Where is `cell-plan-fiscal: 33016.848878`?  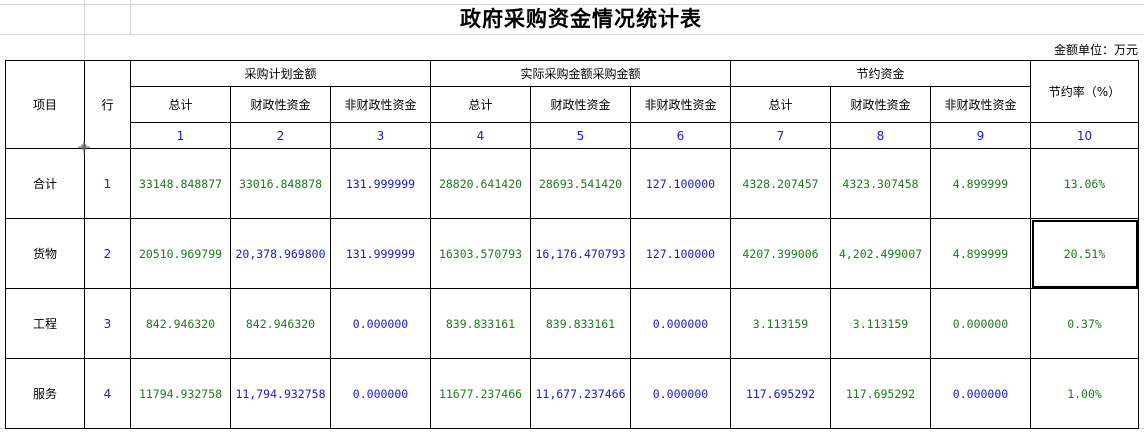
cell-plan-fiscal: 33016.848878 is located at coordinates (280, 183).